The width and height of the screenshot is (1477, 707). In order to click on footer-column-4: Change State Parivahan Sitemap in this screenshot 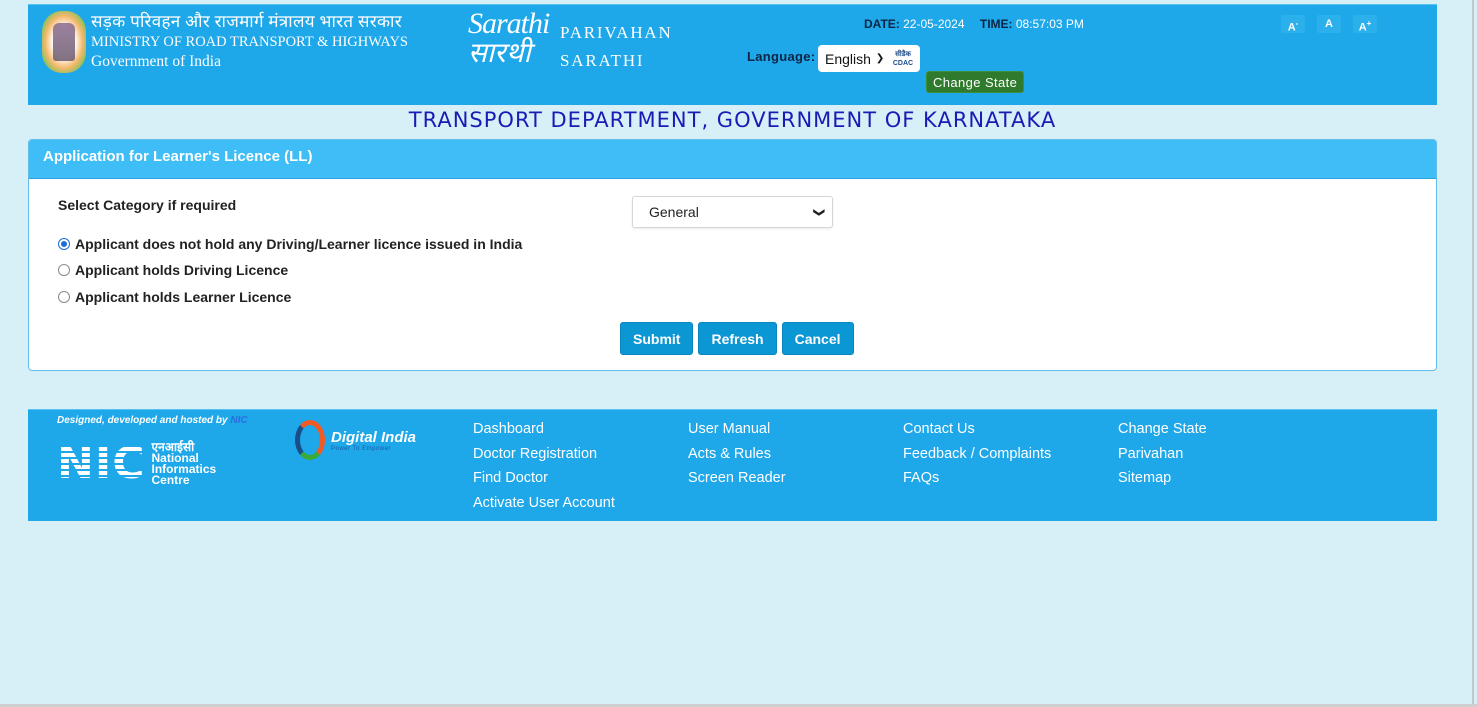, I will do `click(1162, 454)`.